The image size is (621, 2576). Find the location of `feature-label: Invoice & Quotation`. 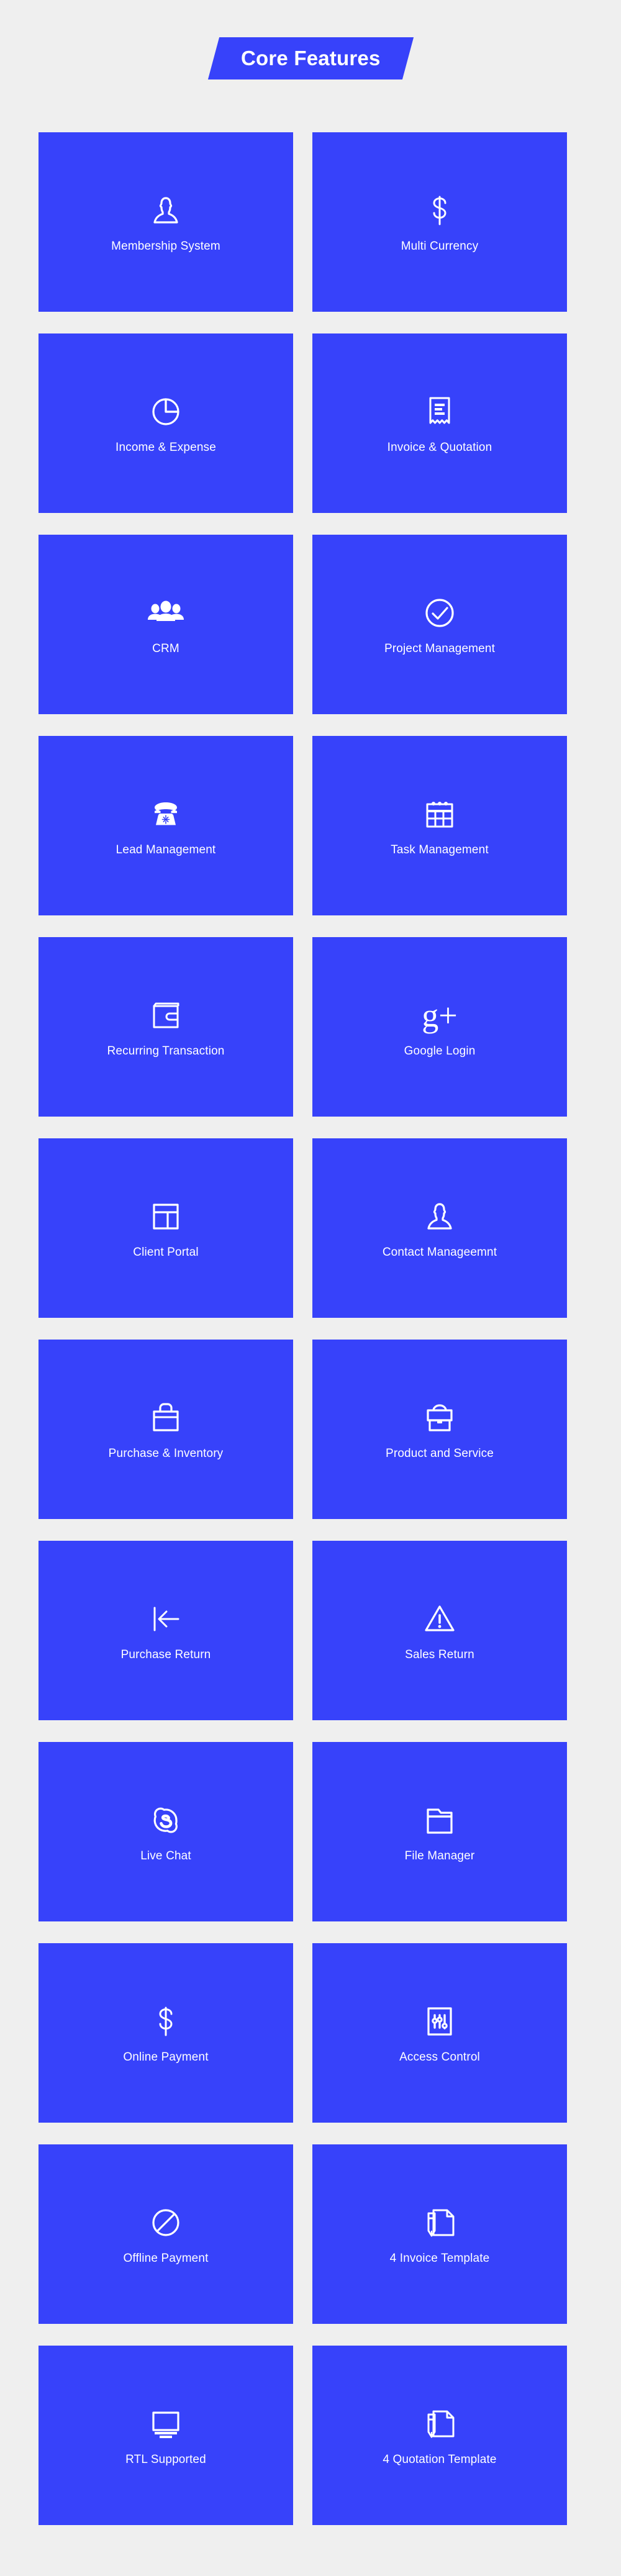

feature-label: Invoice & Quotation is located at coordinates (439, 447).